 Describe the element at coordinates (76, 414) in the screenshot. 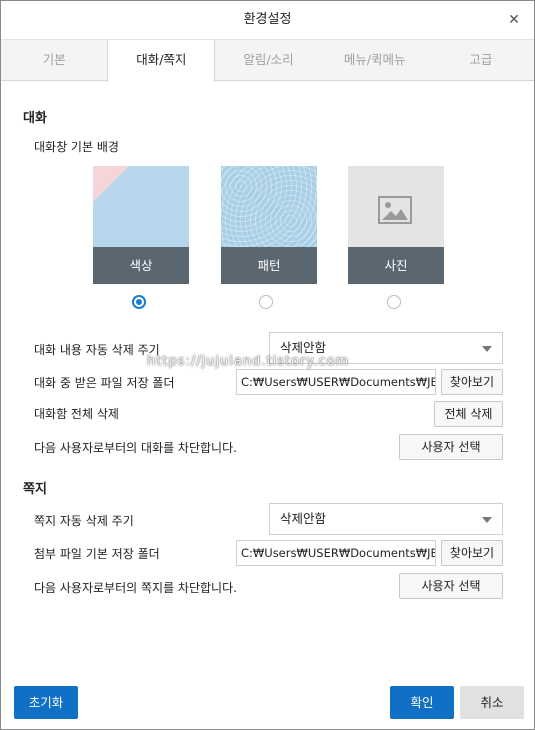

I see `chat-delete-all-label: 대화함 전체 삭제` at that location.